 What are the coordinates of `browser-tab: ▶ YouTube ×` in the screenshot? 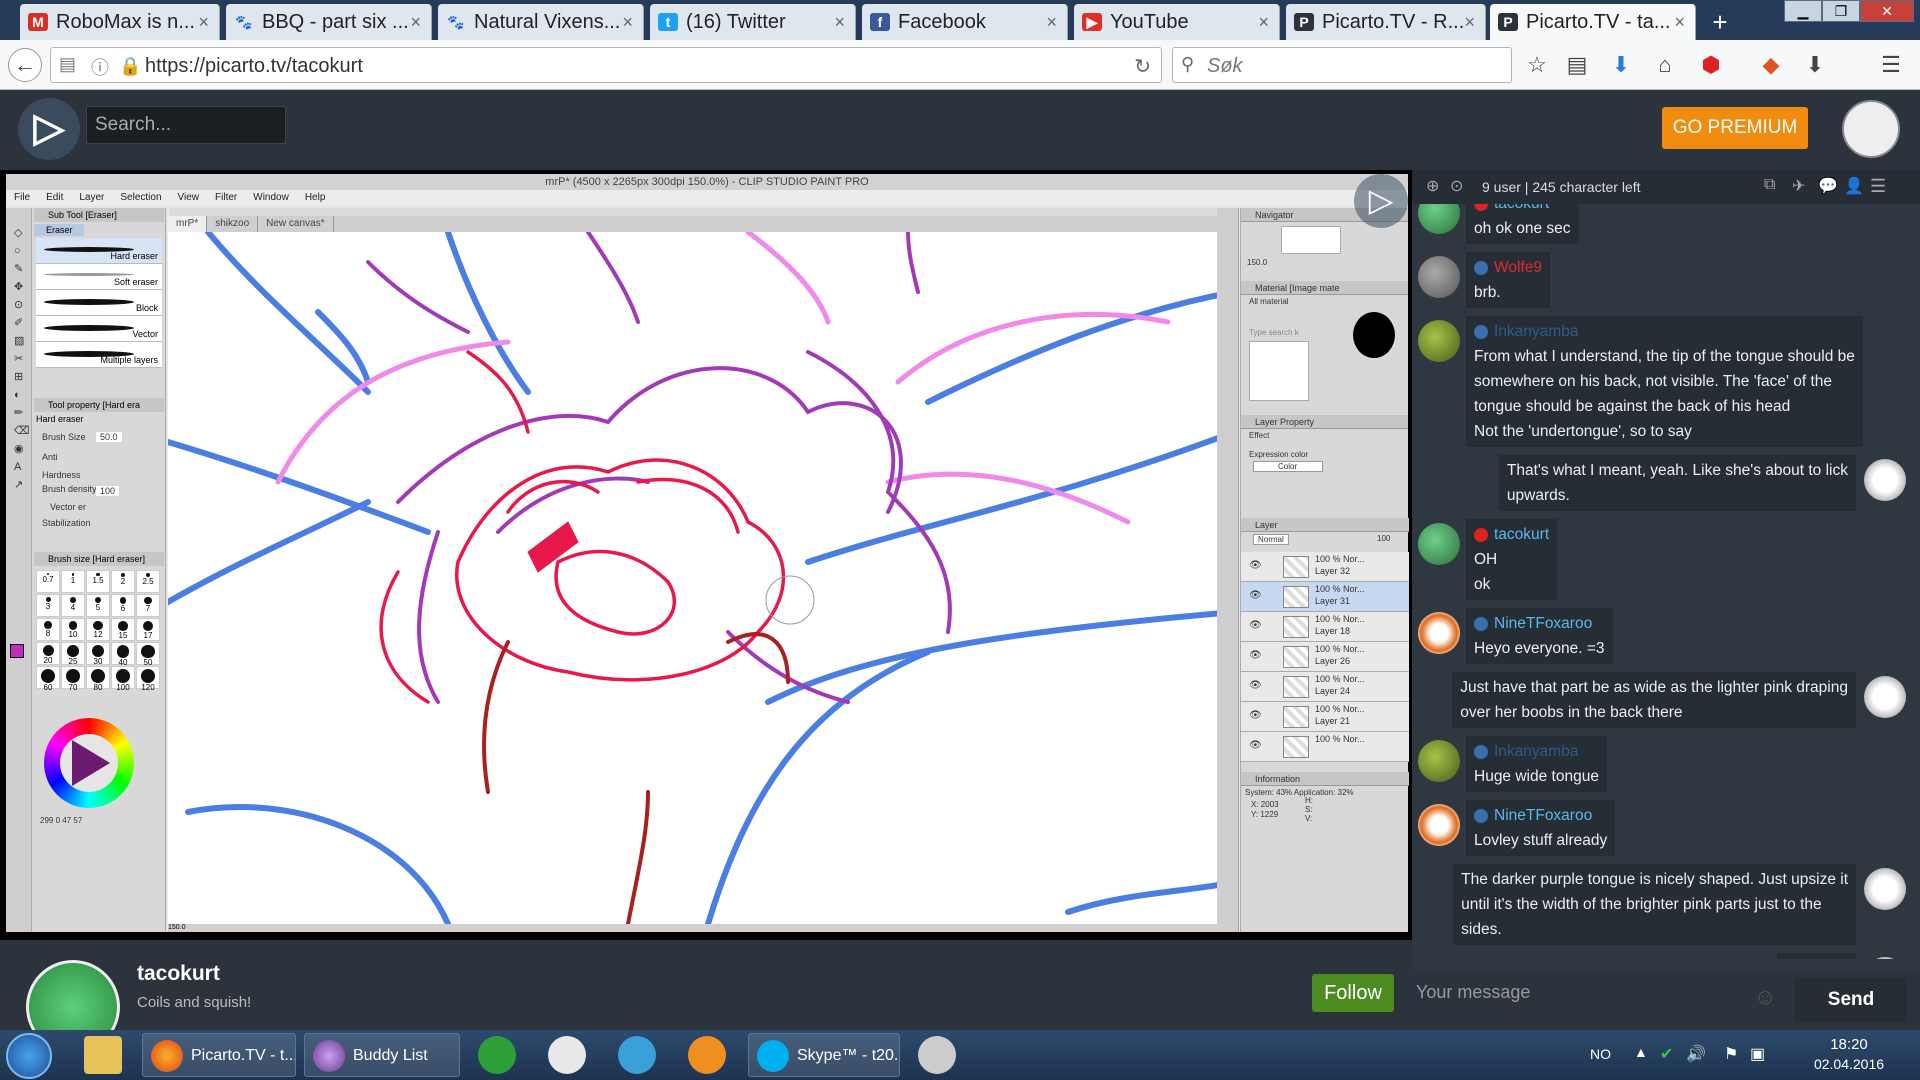 It's located at (1177, 22).